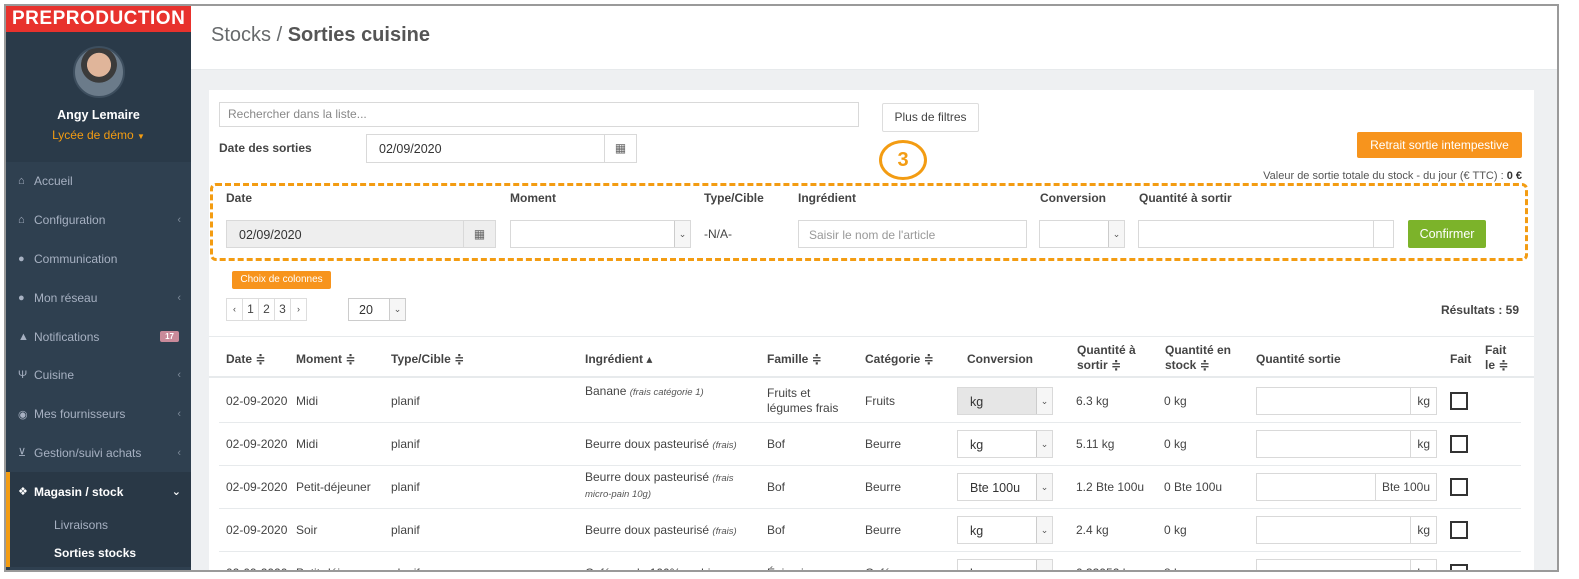  I want to click on col-qty-to-out-line1: Quantité à, so click(1106, 350).